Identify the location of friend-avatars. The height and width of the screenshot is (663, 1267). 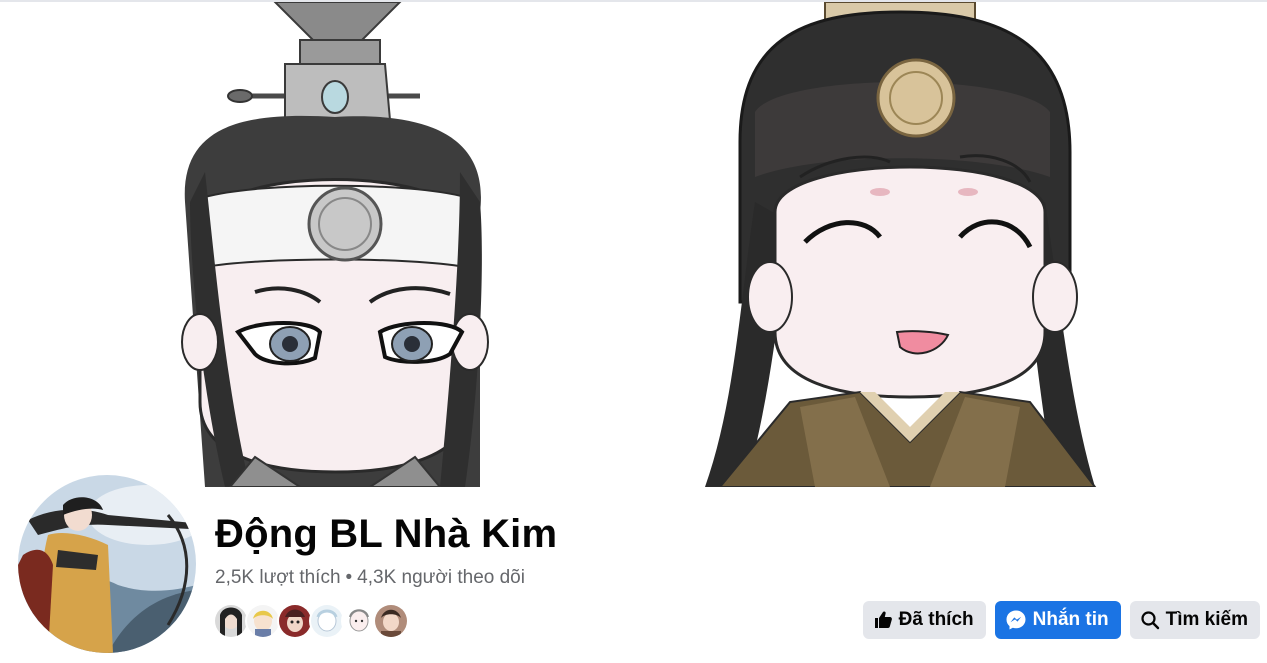
(311, 621).